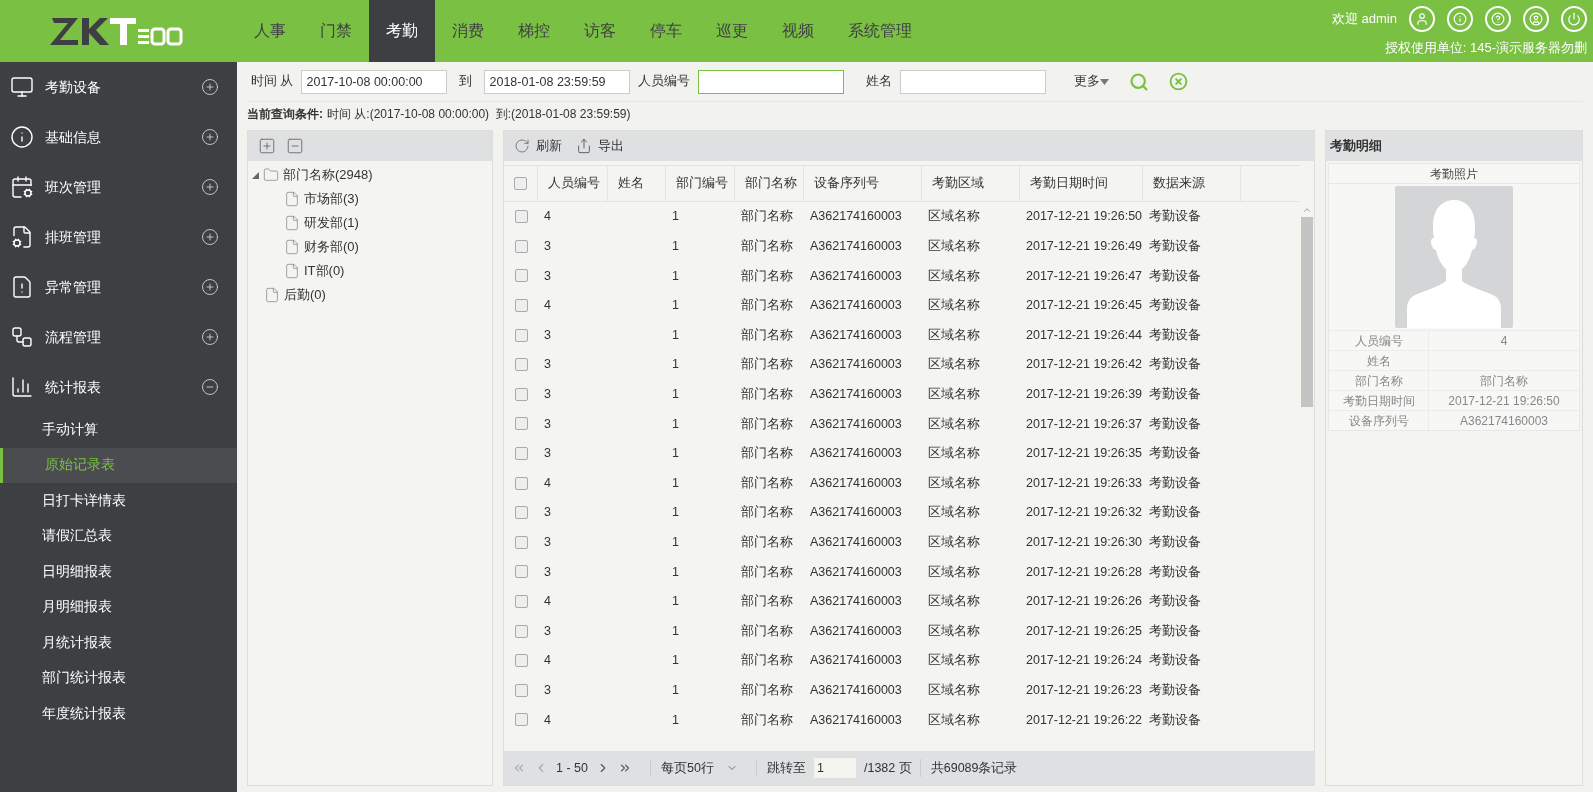  I want to click on table-cell: 部门名称, so click(767, 246).